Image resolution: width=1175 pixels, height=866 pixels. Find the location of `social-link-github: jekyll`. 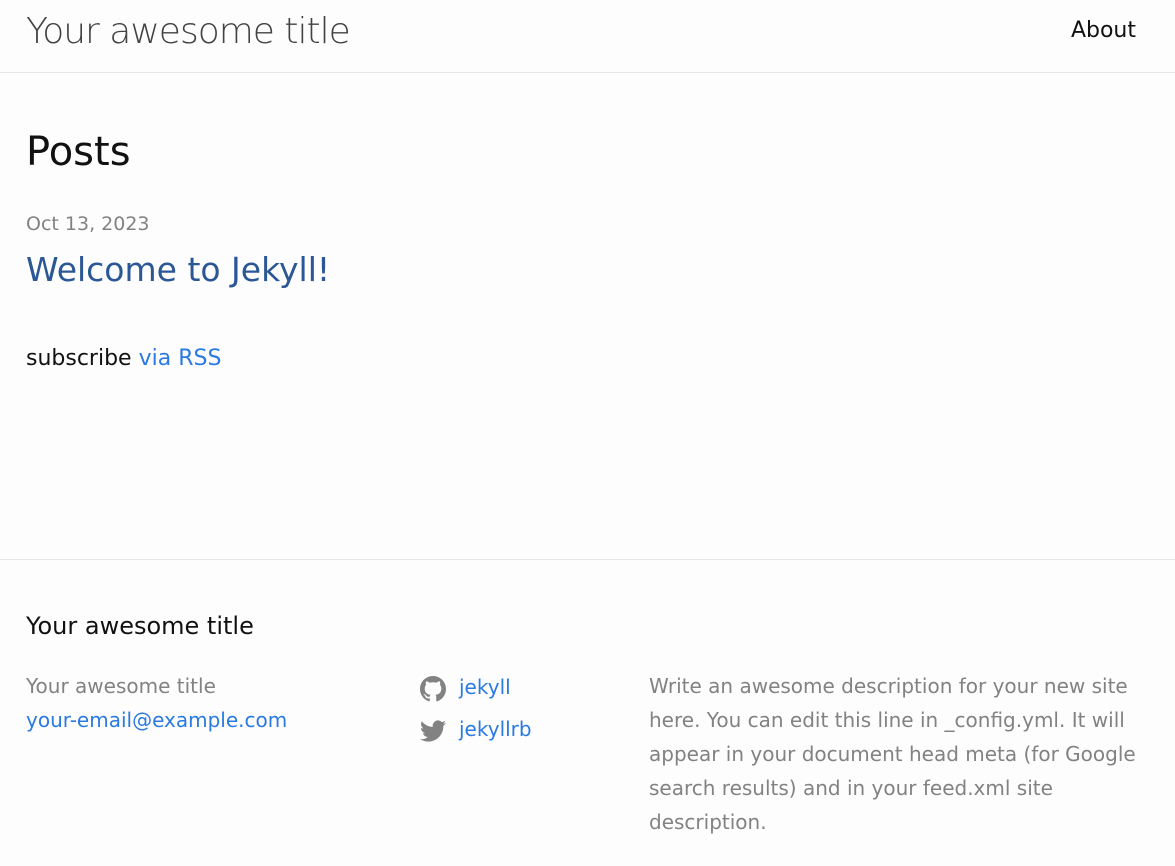

social-link-github: jekyll is located at coordinates (476, 687).